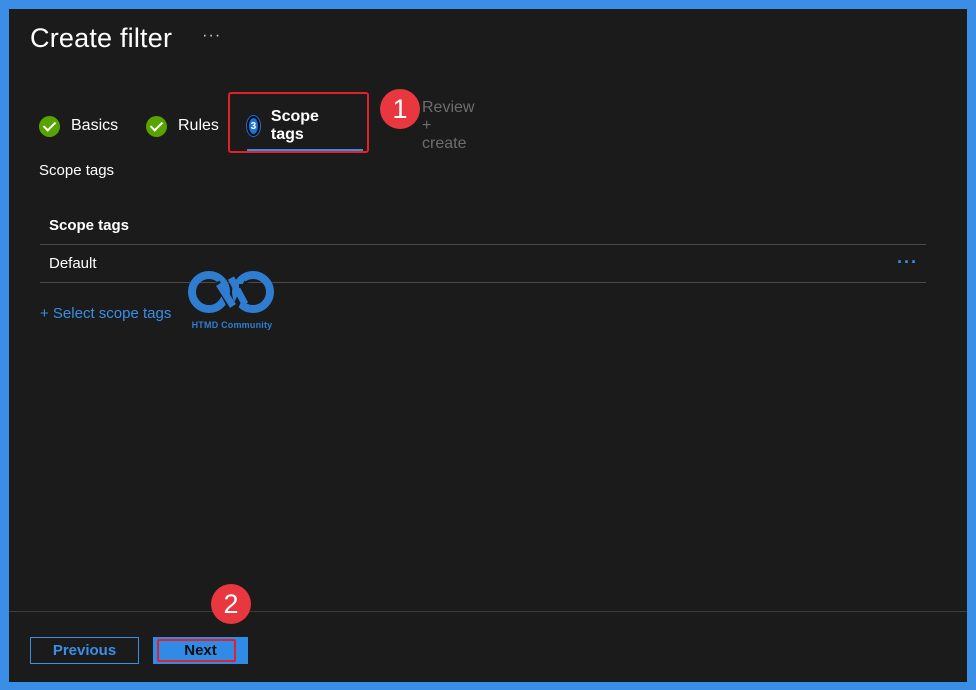 The image size is (976, 690). I want to click on scope-tags-table: Scope tags Default ···, so click(483, 245).